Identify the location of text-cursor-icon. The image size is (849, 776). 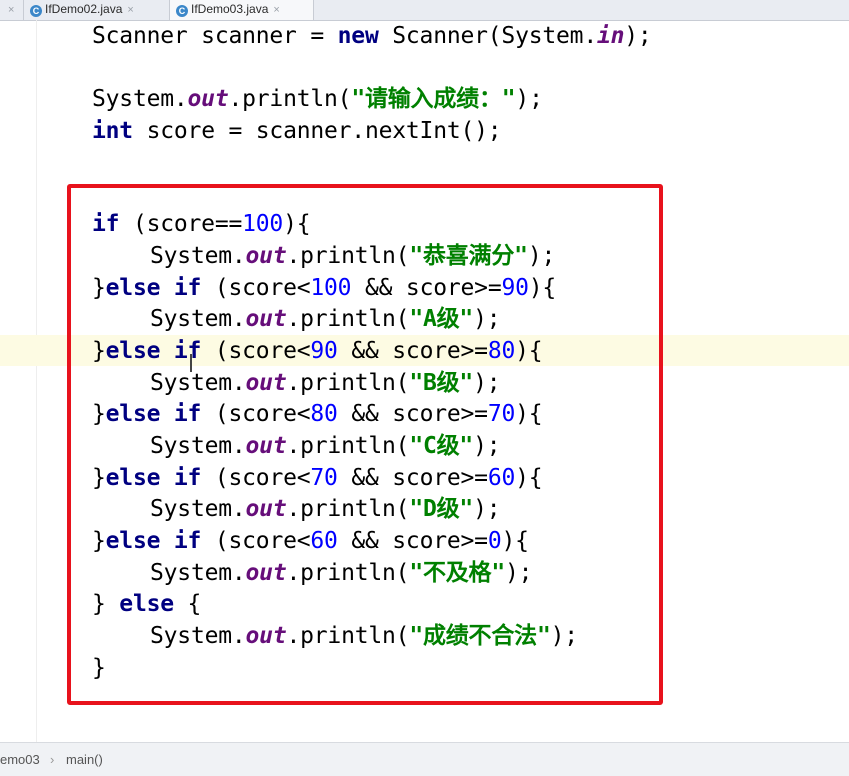
(193, 363).